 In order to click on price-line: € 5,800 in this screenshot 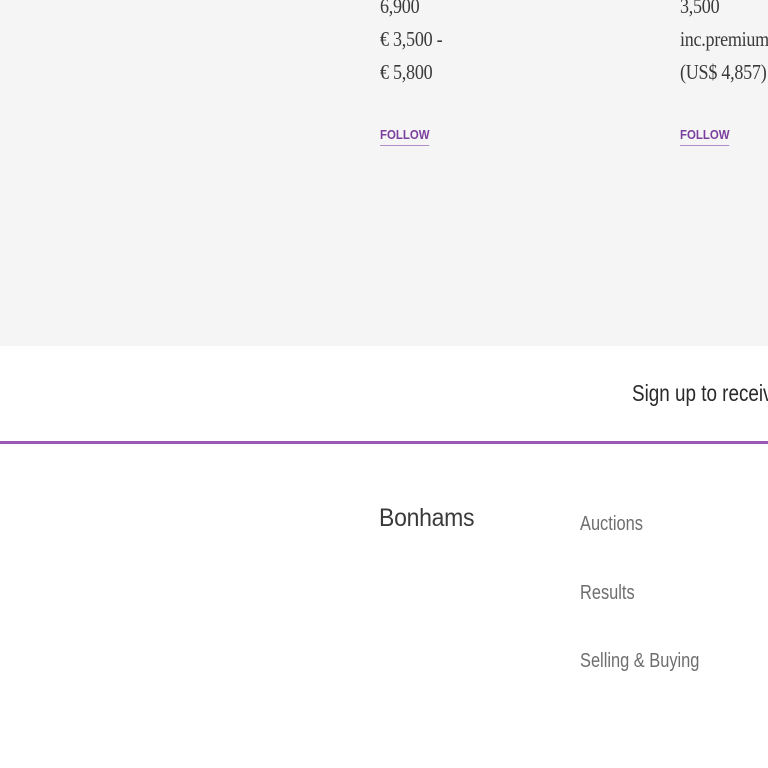, I will do `click(406, 72)`.